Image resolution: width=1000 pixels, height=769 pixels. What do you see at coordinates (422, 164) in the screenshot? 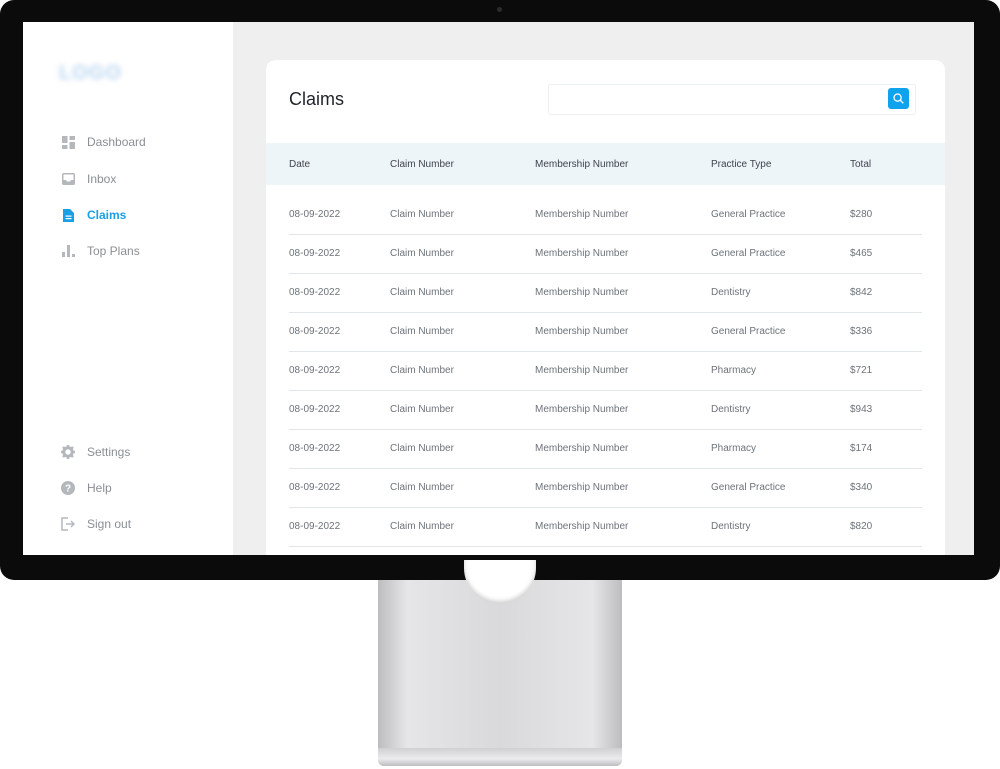
I see `column-header-claim-number: Claim Number` at bounding box center [422, 164].